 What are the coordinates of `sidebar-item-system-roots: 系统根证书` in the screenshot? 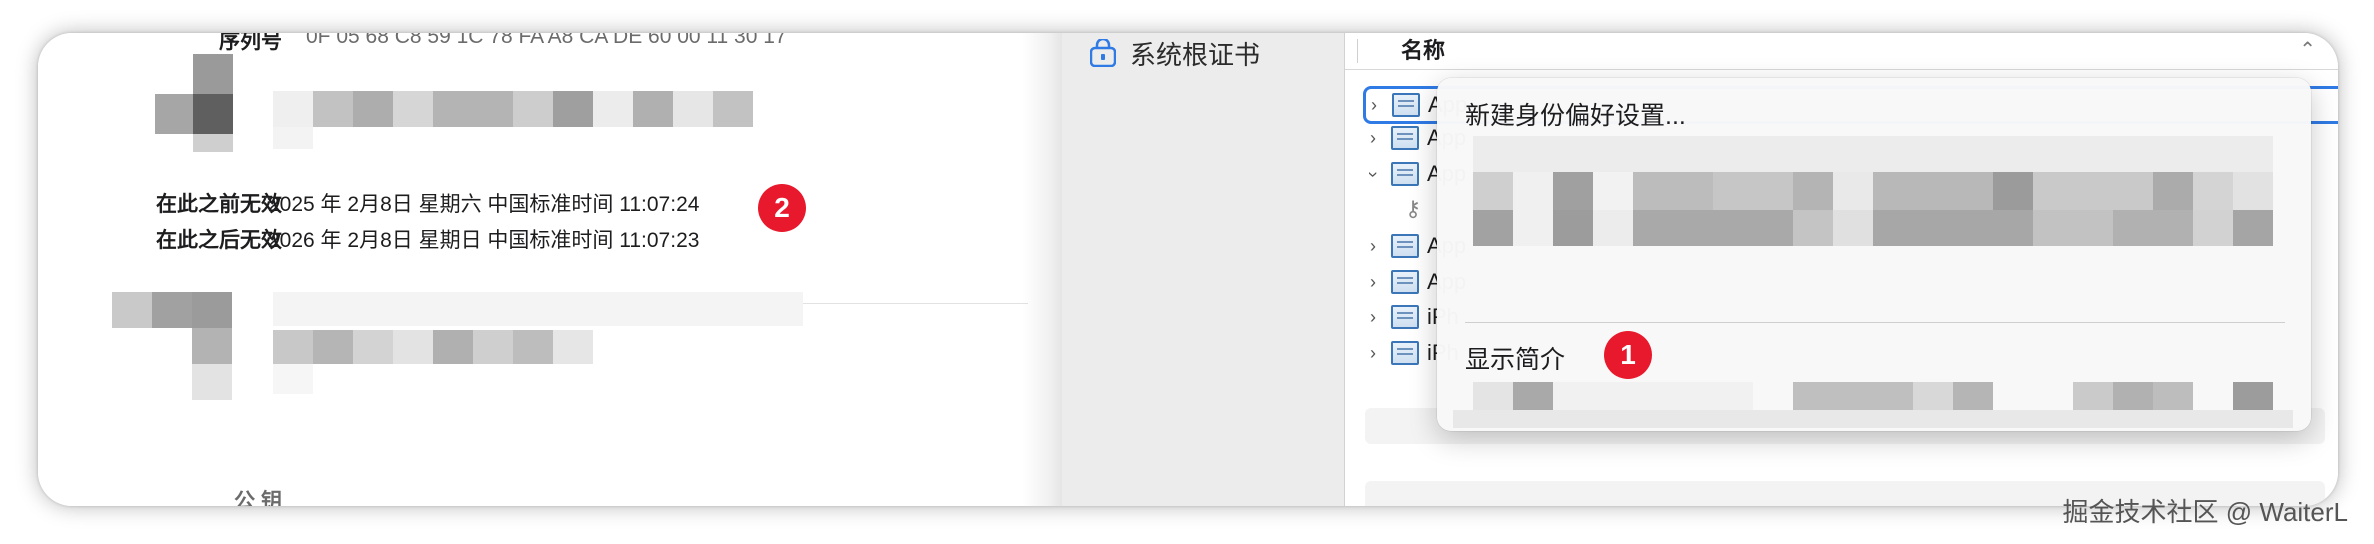 It's located at (1175, 53).